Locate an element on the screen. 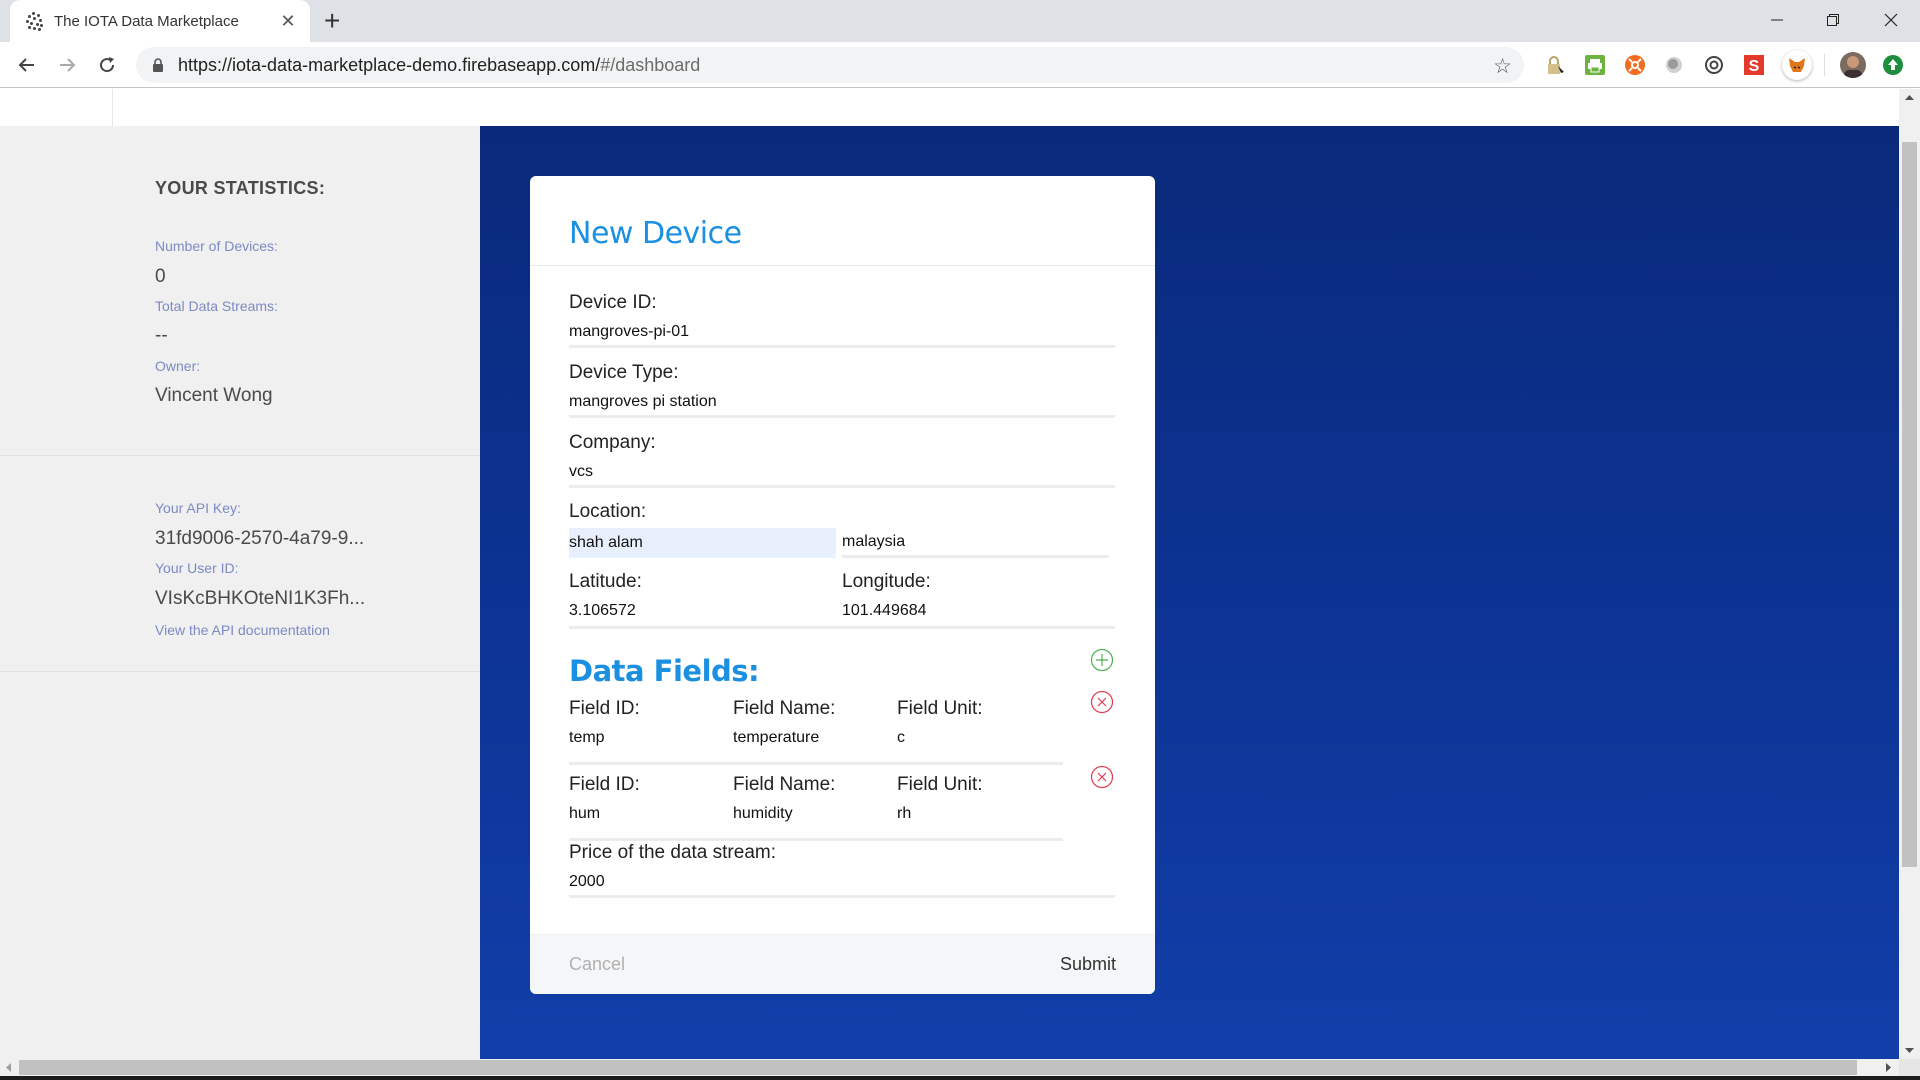 This screenshot has width=1920, height=1080. scroll-up-arrow-icon is located at coordinates (1909, 97).